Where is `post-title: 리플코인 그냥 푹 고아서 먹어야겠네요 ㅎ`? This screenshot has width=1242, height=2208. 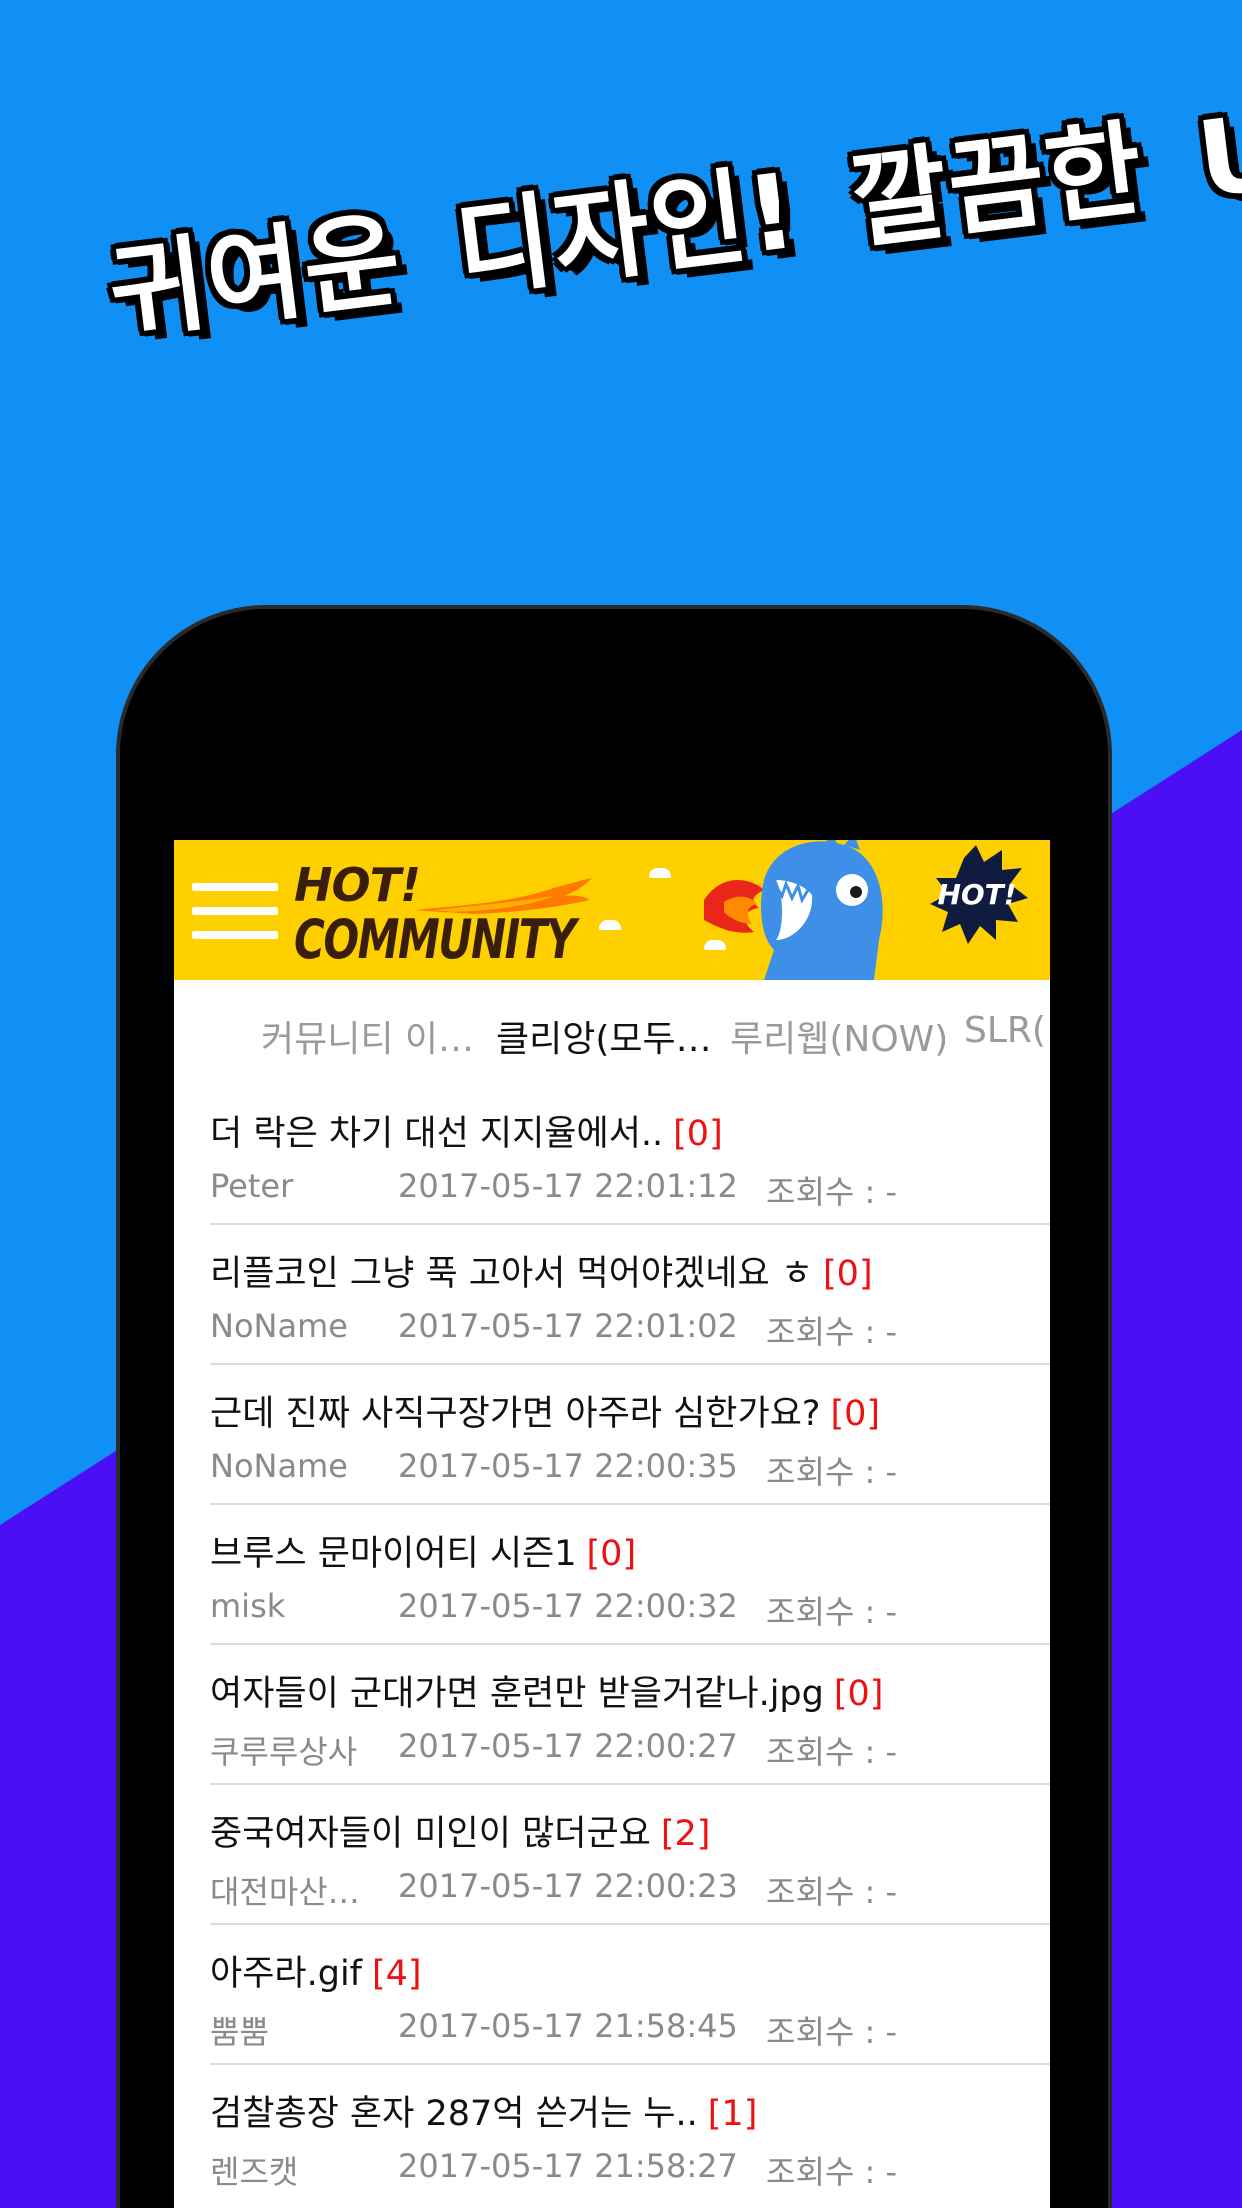
post-title: 리플코인 그냥 푹 고아서 먹어야겠네요 ㅎ is located at coordinates (512, 1274).